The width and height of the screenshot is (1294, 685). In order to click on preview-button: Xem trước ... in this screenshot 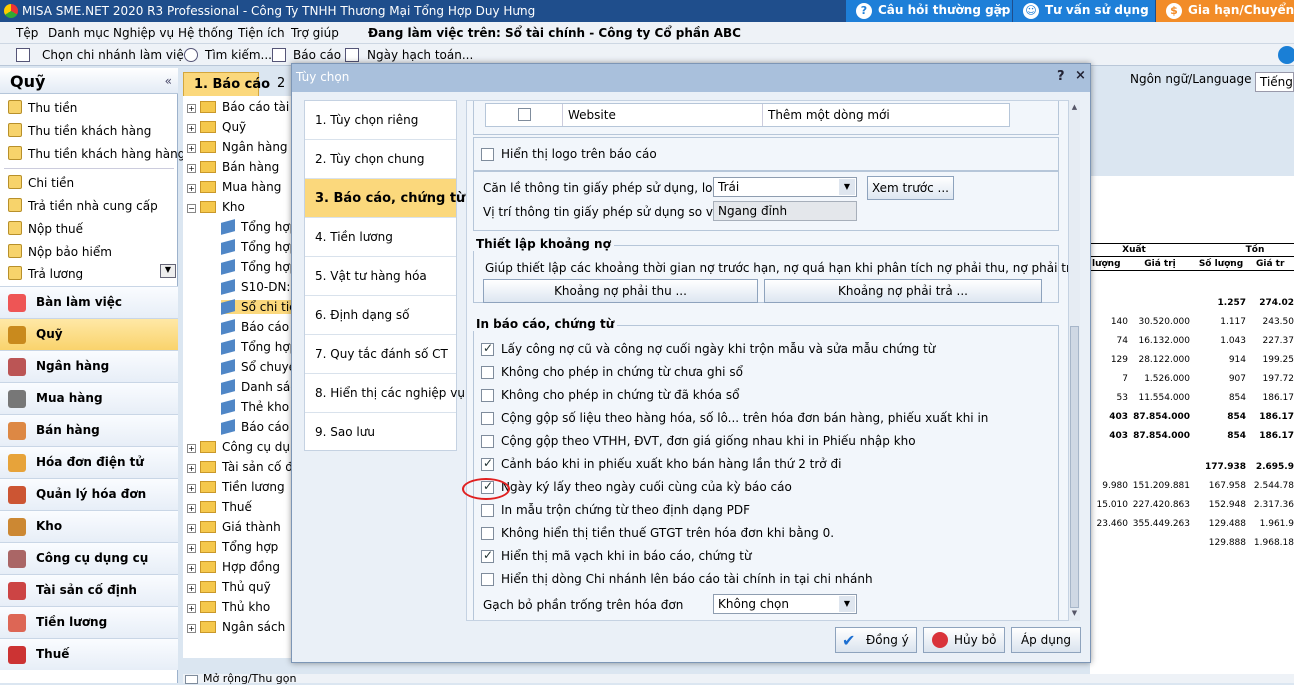, I will do `click(910, 188)`.